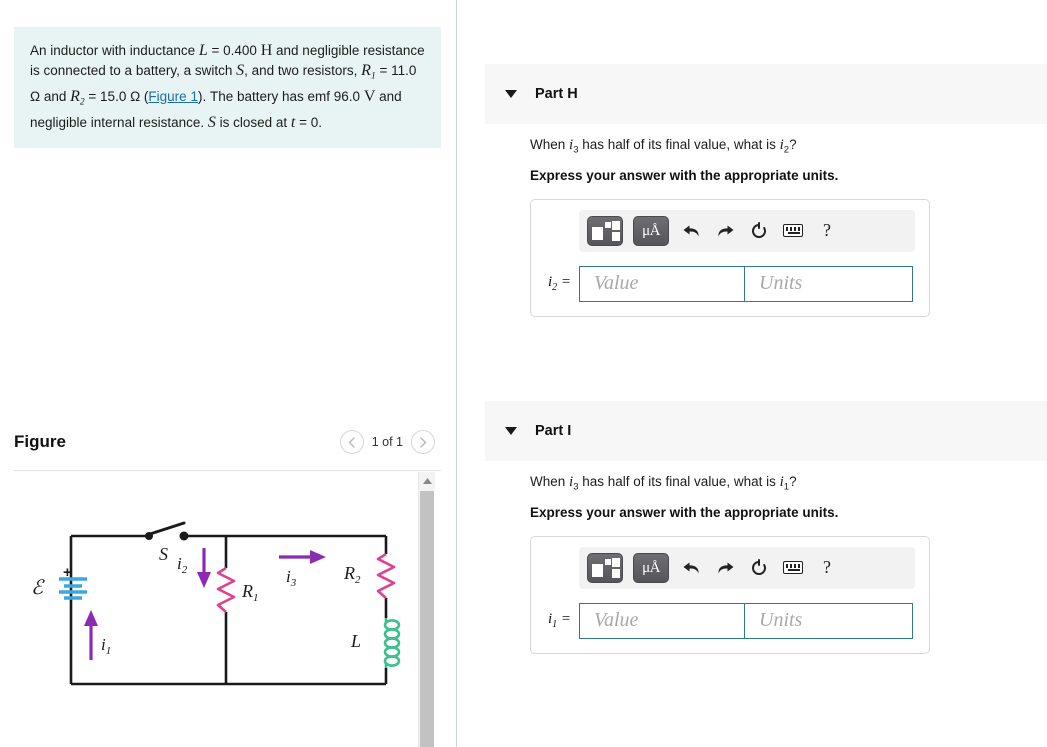  Describe the element at coordinates (240, 50) in the screenshot. I see `inductance-value: 0.400` at that location.